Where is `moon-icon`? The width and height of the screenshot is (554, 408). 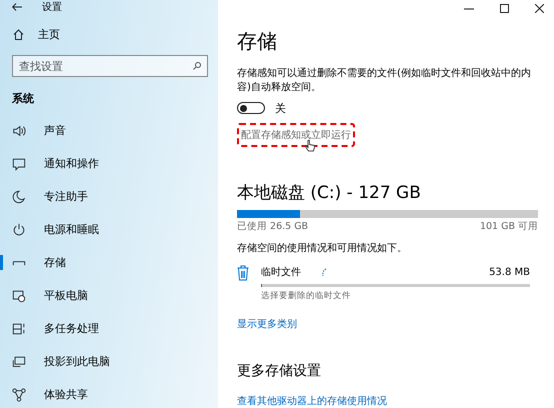 moon-icon is located at coordinates (19, 197).